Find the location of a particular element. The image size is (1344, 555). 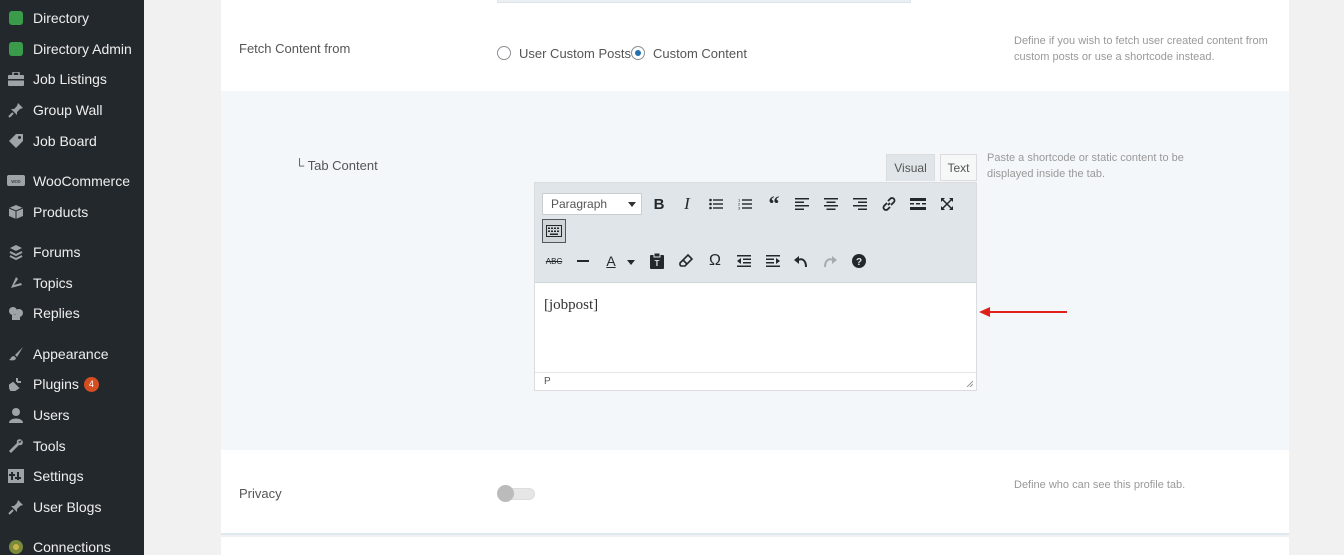

redo-icon is located at coordinates (830, 261).